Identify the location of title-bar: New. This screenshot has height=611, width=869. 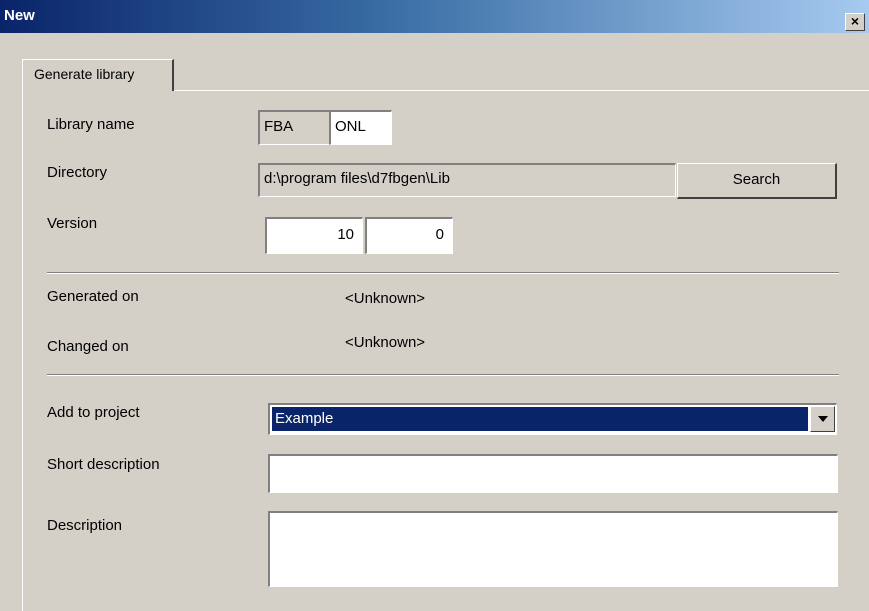
(434, 16).